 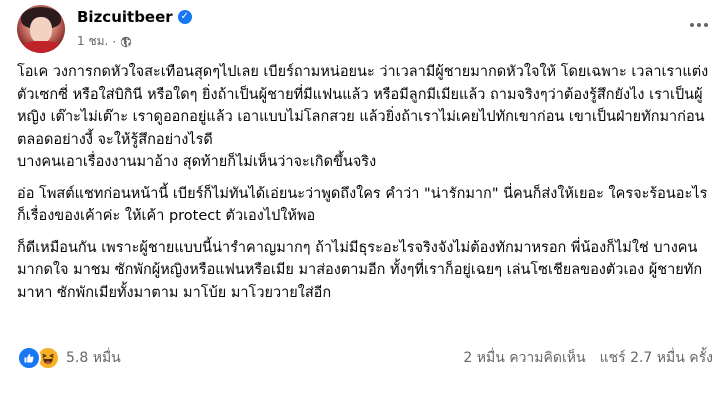 I want to click on reaction-icons, so click(x=38, y=358).